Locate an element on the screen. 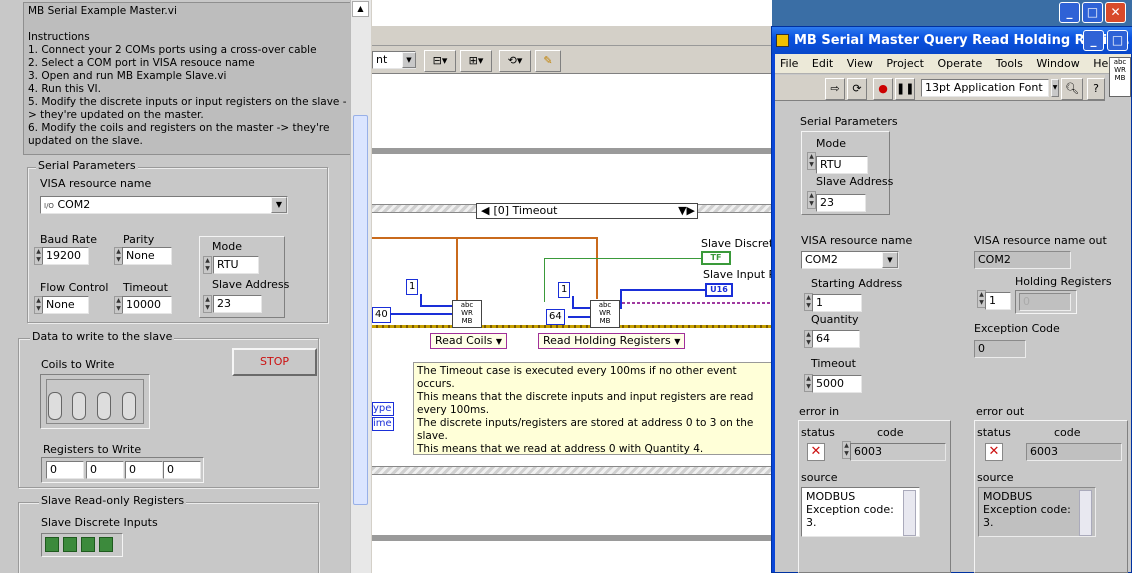 Image resolution: width=1132 pixels, height=573 pixels. visa-resource-select: I/O COM2 is located at coordinates (164, 205).